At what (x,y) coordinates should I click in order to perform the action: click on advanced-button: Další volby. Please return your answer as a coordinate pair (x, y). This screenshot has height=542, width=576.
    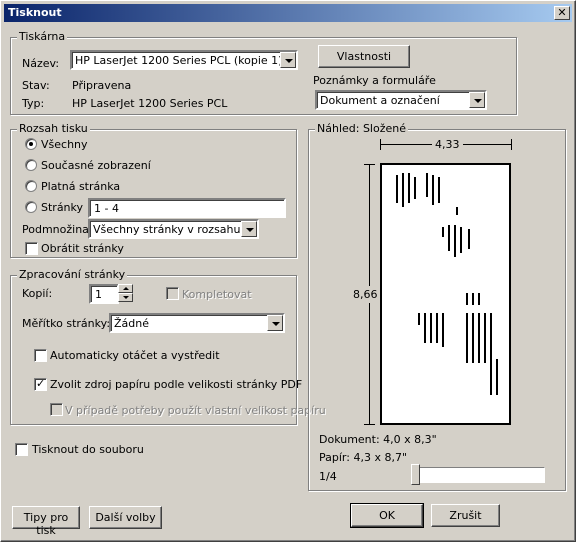
    Looking at the image, I should click on (125, 517).